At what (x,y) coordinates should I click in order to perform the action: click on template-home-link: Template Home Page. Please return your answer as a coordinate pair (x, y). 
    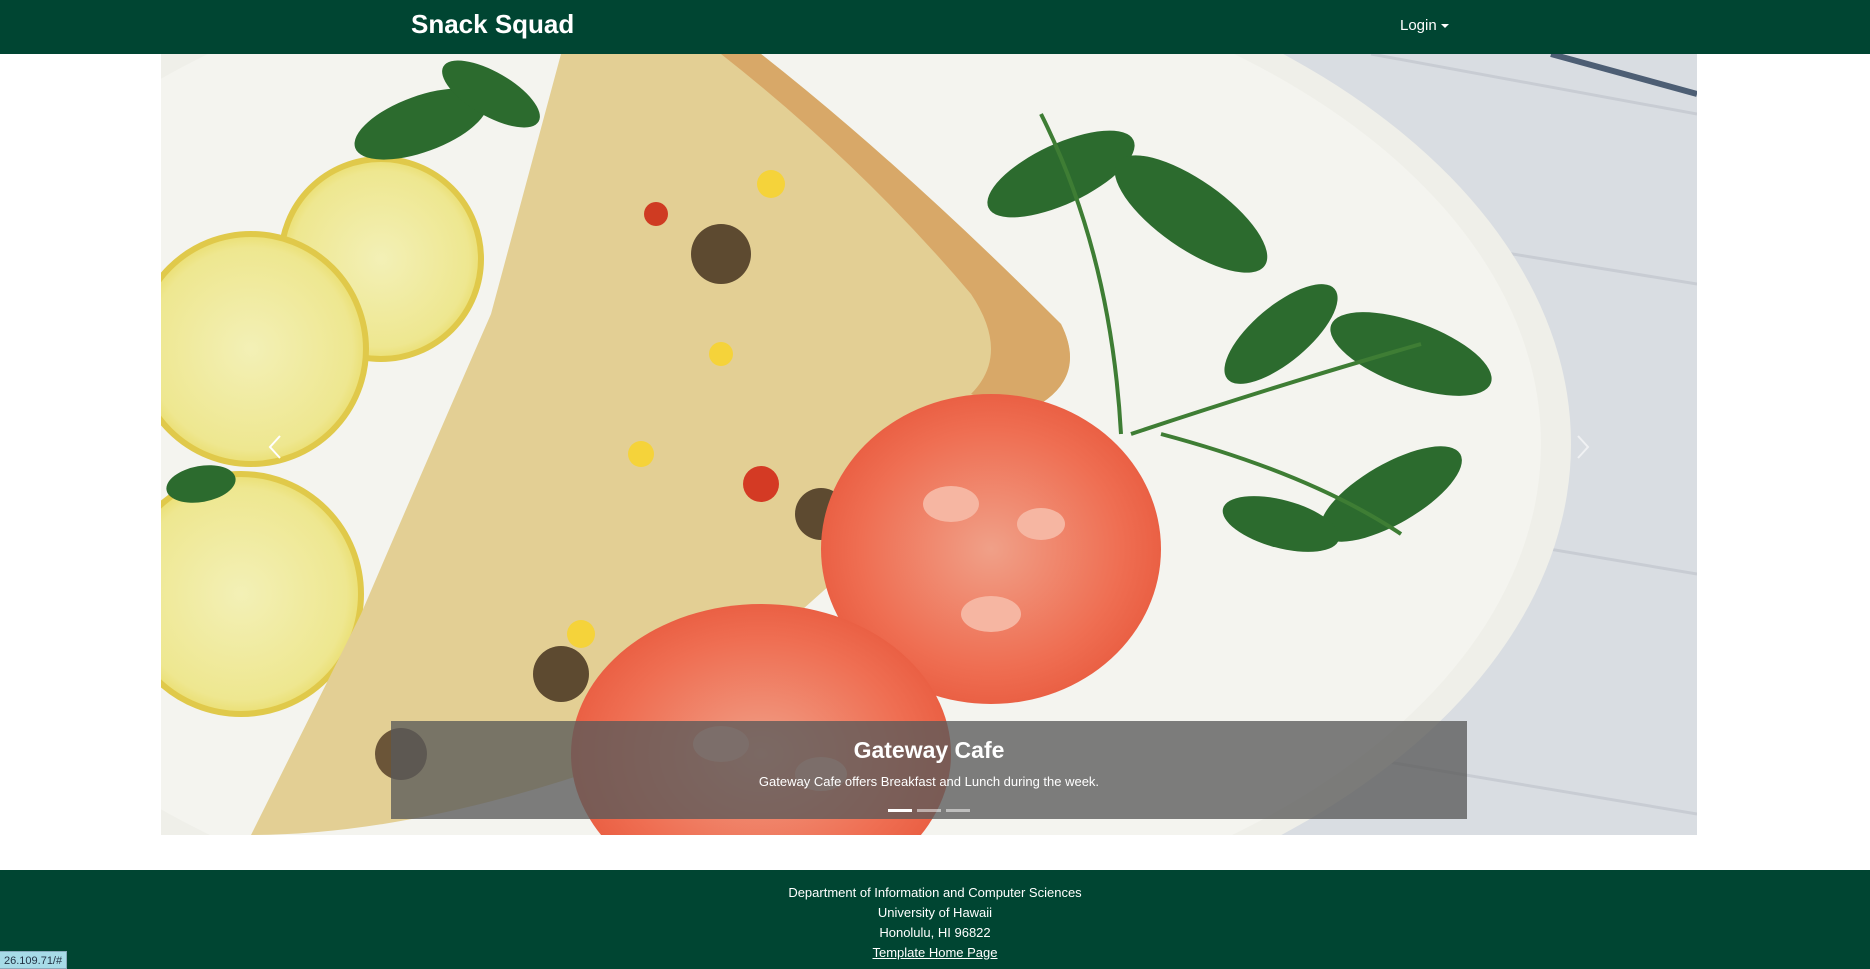
    Looking at the image, I should click on (934, 952).